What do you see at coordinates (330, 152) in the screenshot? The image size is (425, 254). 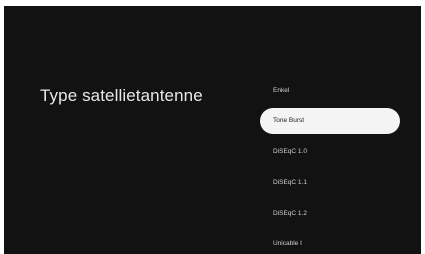 I see `option-diseqc-1-0: DiSEqC 1.0` at bounding box center [330, 152].